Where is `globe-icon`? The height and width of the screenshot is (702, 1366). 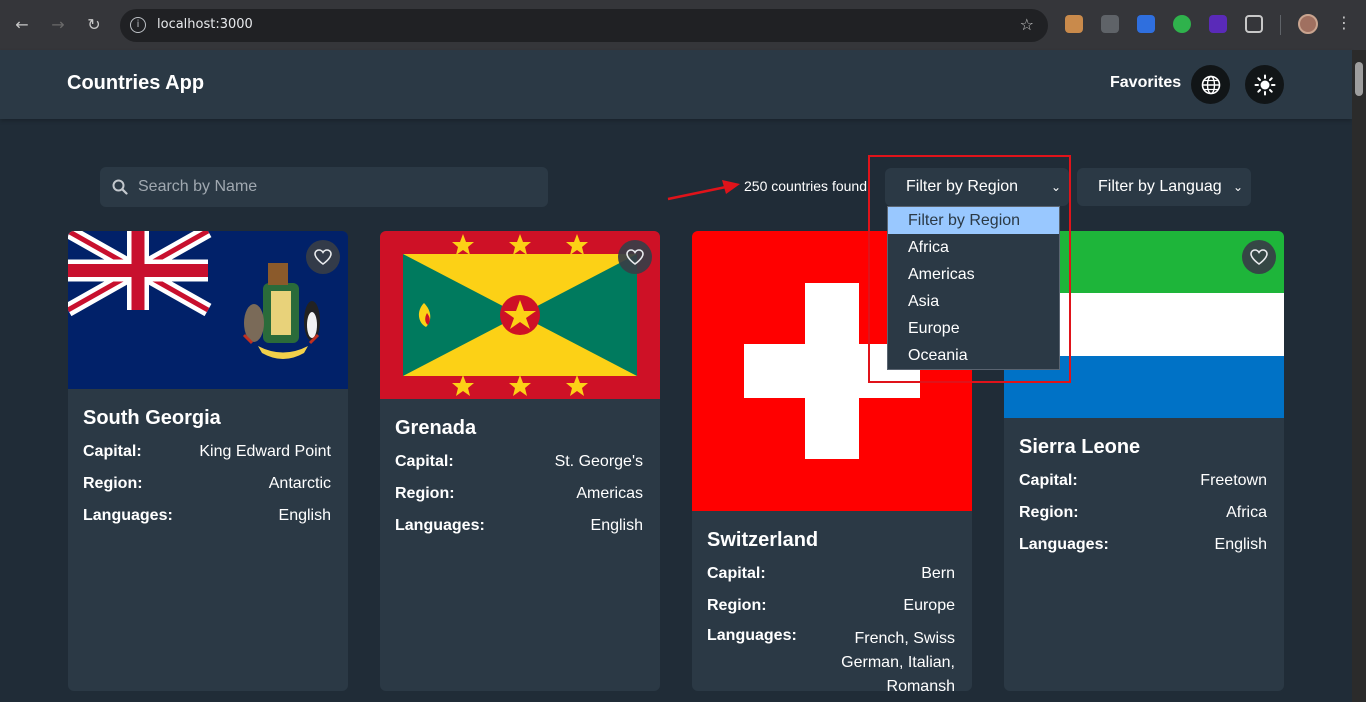
globe-icon is located at coordinates (1210, 84).